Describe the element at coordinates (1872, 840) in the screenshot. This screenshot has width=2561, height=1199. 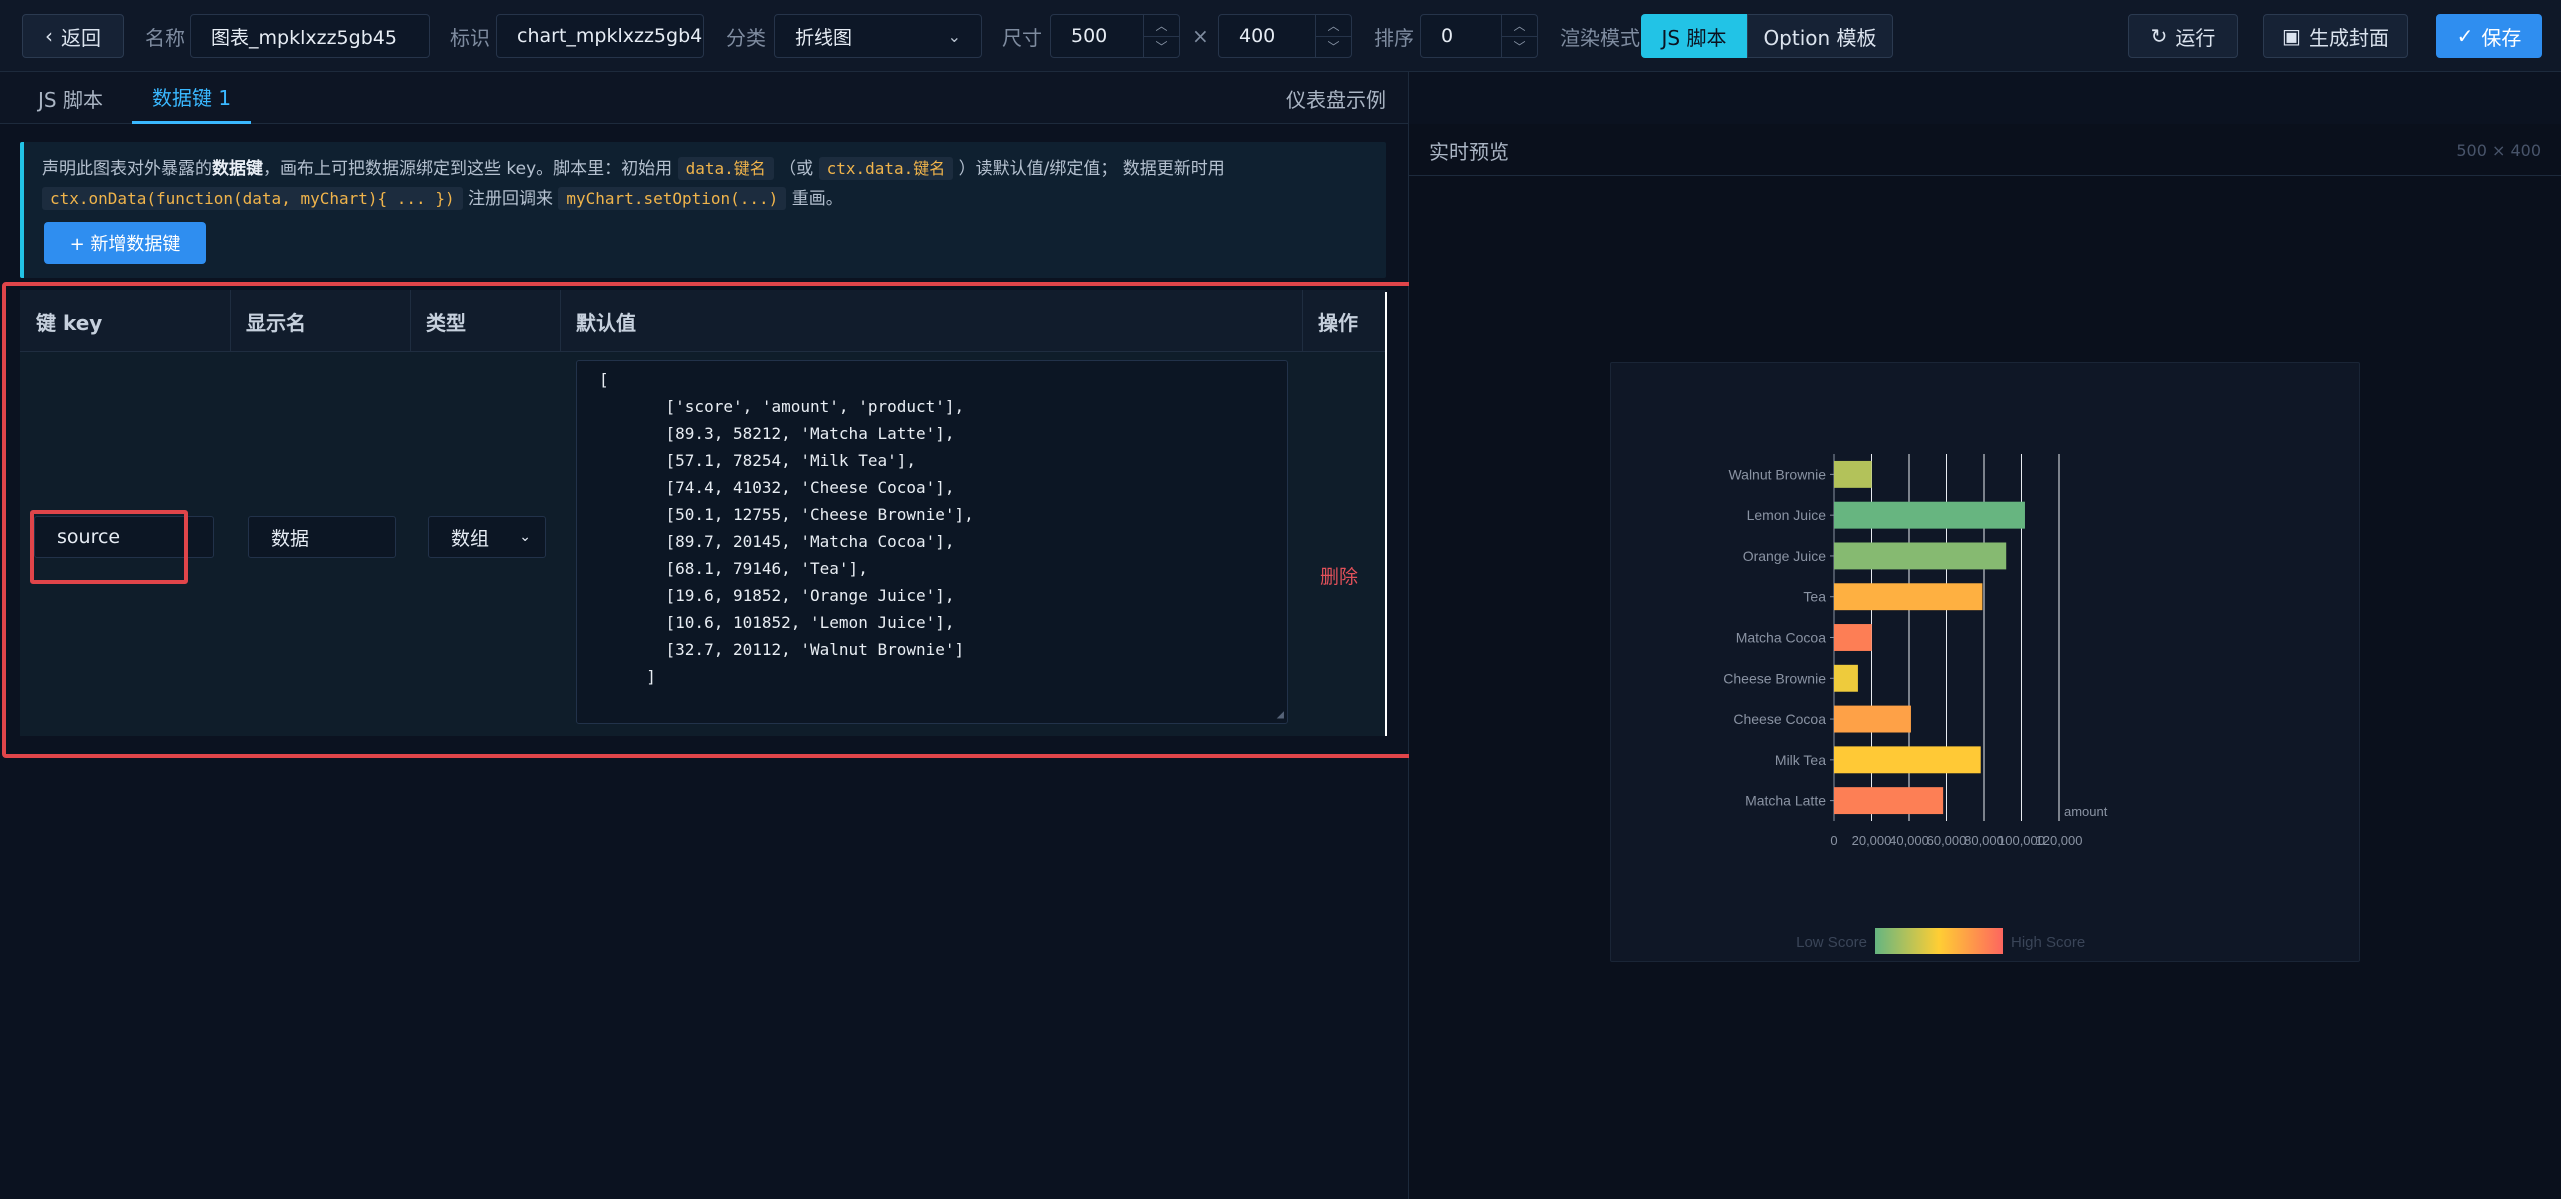
I see `x-tick-label: 20,000` at that location.